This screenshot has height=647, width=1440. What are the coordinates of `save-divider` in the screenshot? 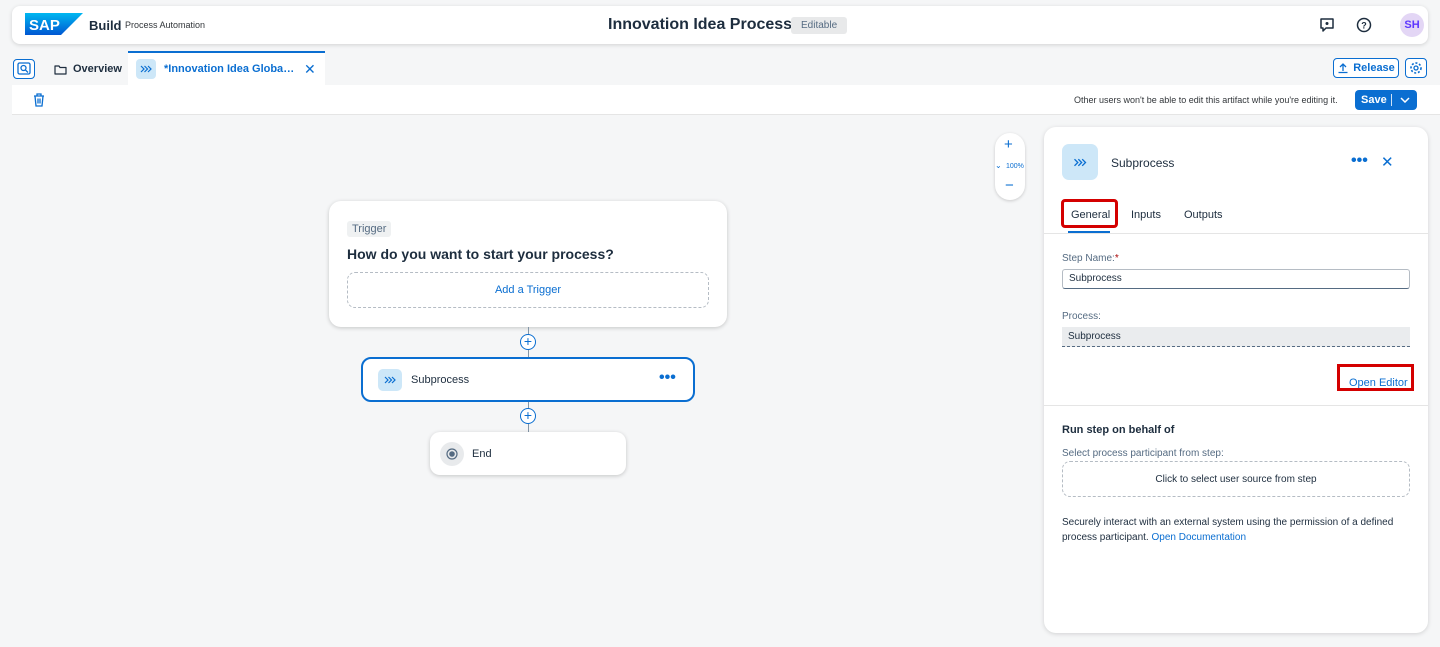 It's located at (1391, 100).